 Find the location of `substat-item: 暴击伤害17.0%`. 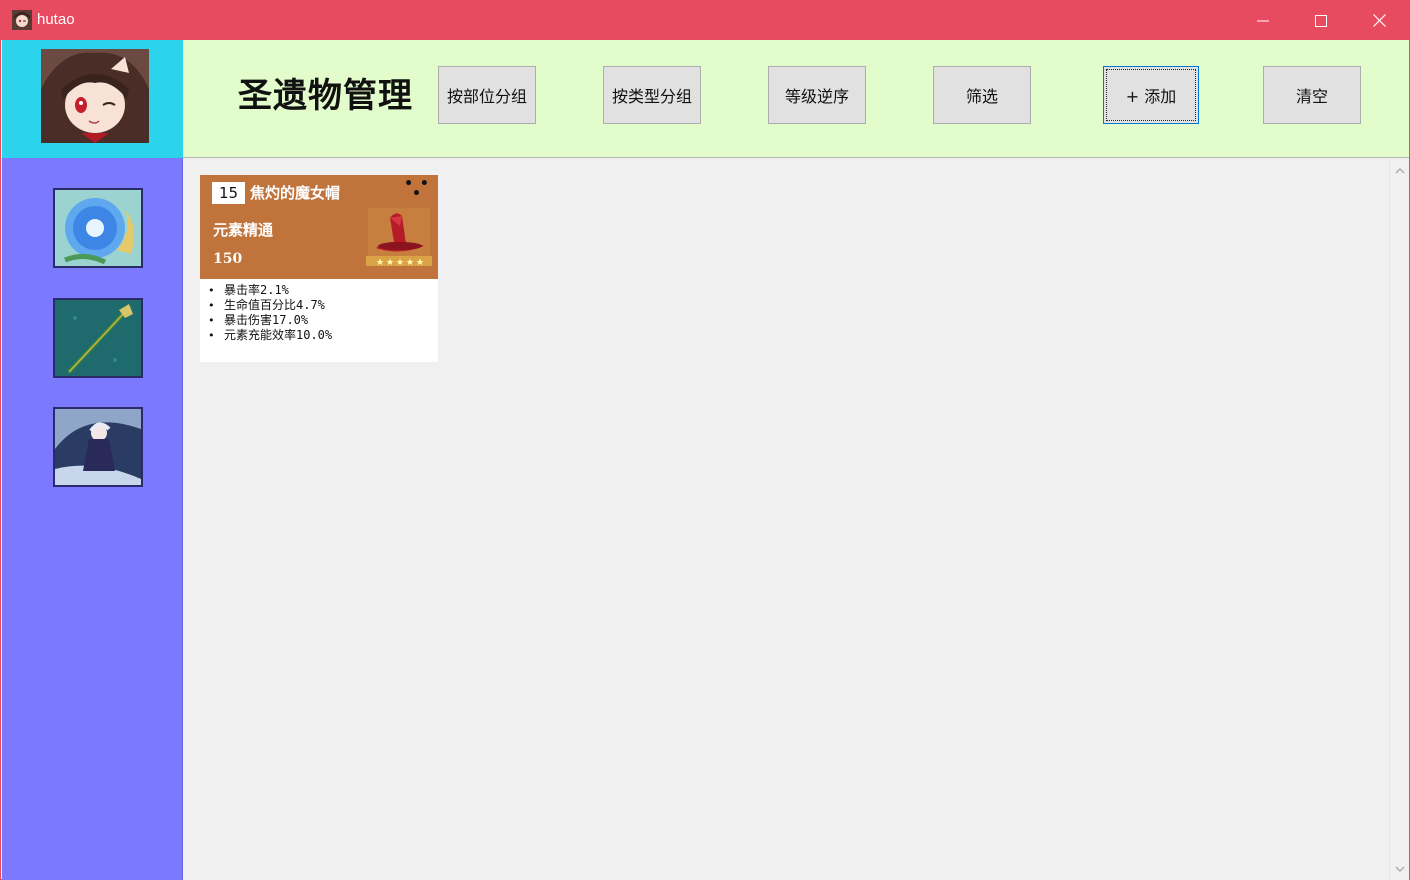

substat-item: 暴击伤害17.0% is located at coordinates (269, 320).